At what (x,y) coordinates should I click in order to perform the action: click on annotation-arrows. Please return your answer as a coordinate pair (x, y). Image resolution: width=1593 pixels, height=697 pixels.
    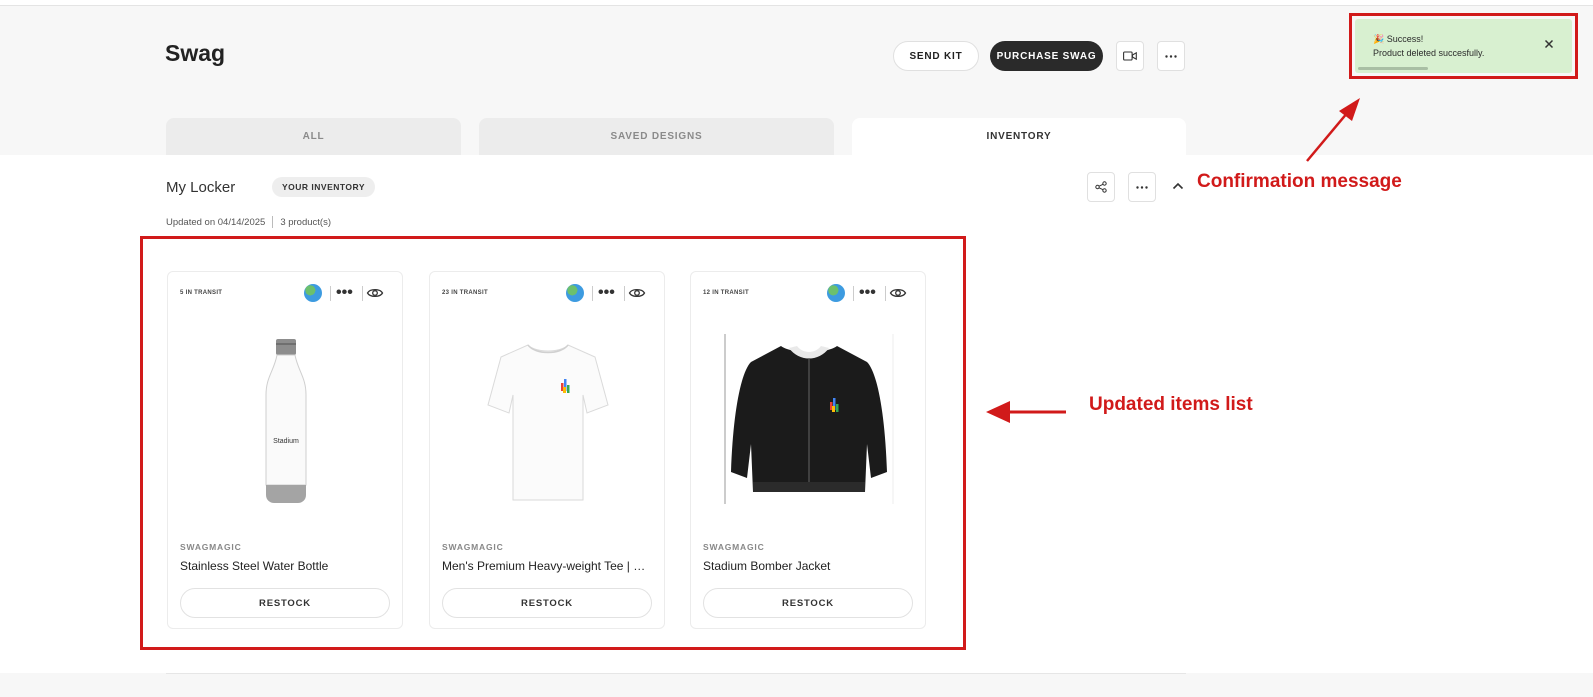
    Looking at the image, I should click on (1173, 260).